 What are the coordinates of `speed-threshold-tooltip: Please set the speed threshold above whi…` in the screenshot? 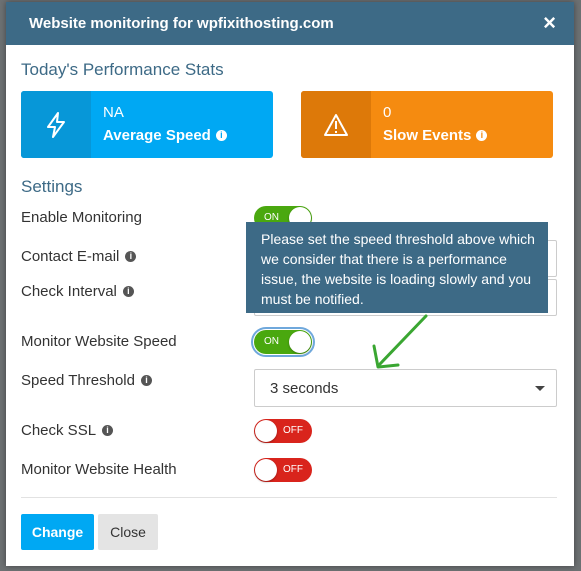 It's located at (397, 267).